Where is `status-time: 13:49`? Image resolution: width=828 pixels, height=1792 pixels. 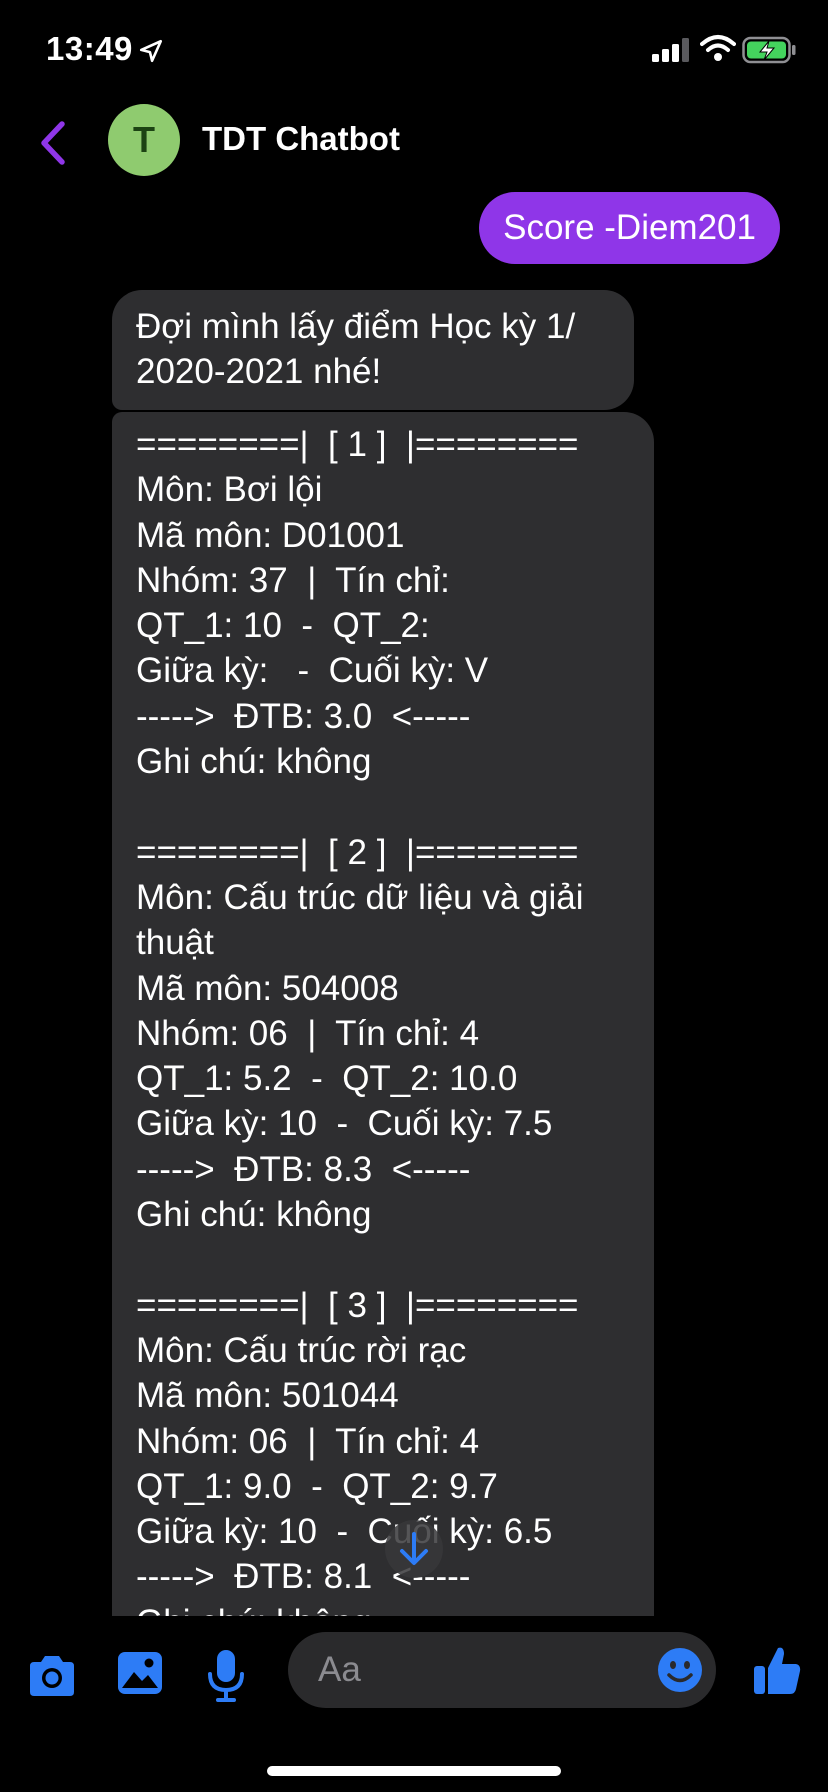
status-time: 13:49 is located at coordinates (89, 48).